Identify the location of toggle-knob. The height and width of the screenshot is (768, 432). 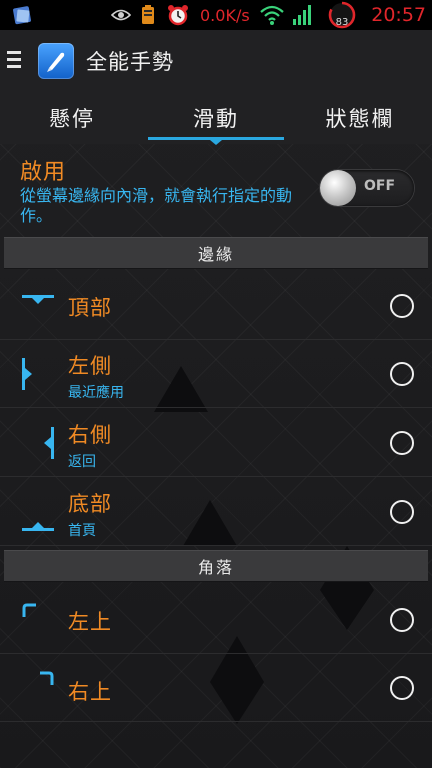
(338, 188).